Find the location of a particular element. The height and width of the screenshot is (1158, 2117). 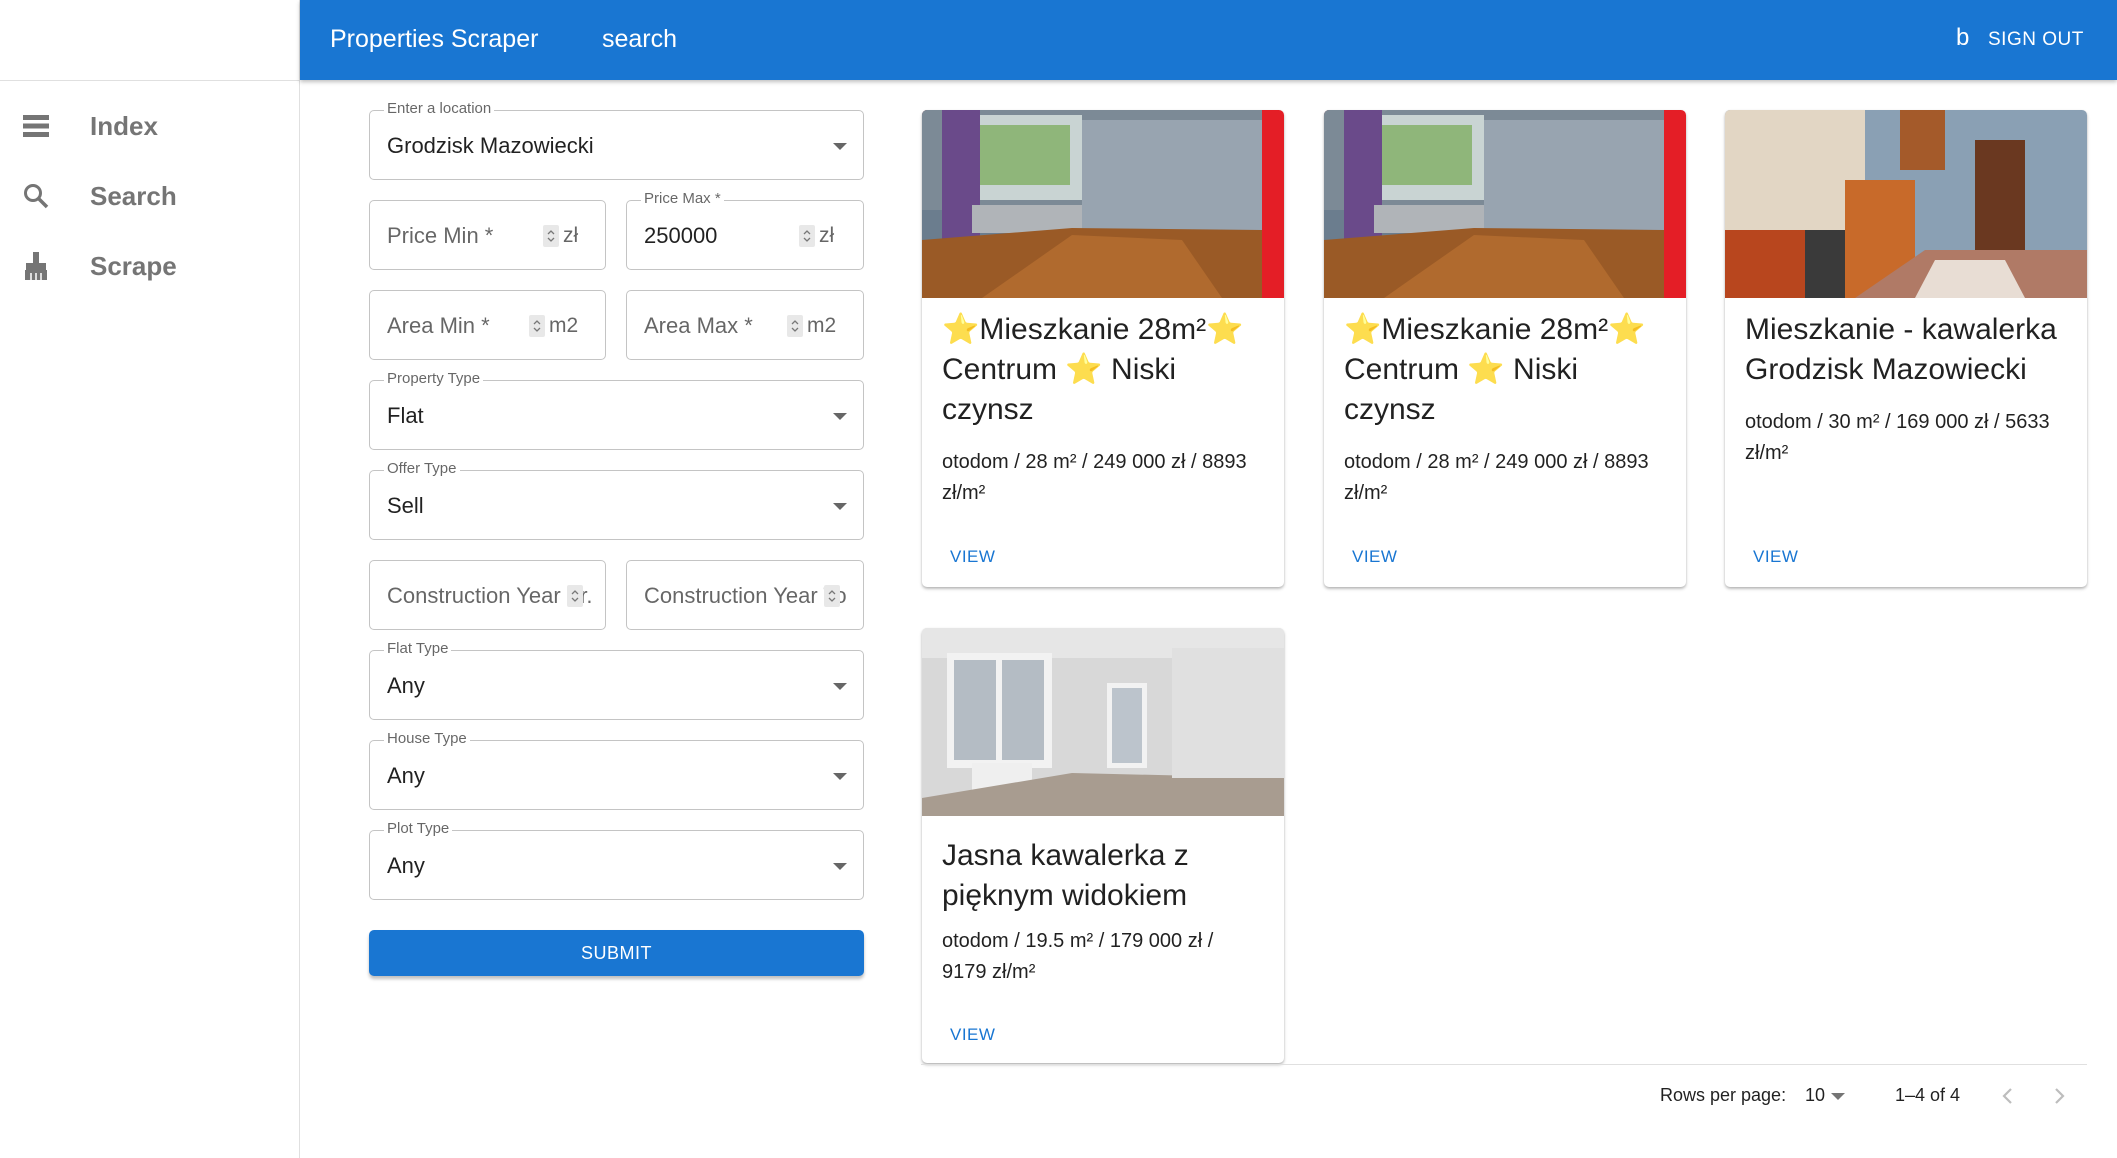

sidebar-item-label: Index is located at coordinates (124, 125).